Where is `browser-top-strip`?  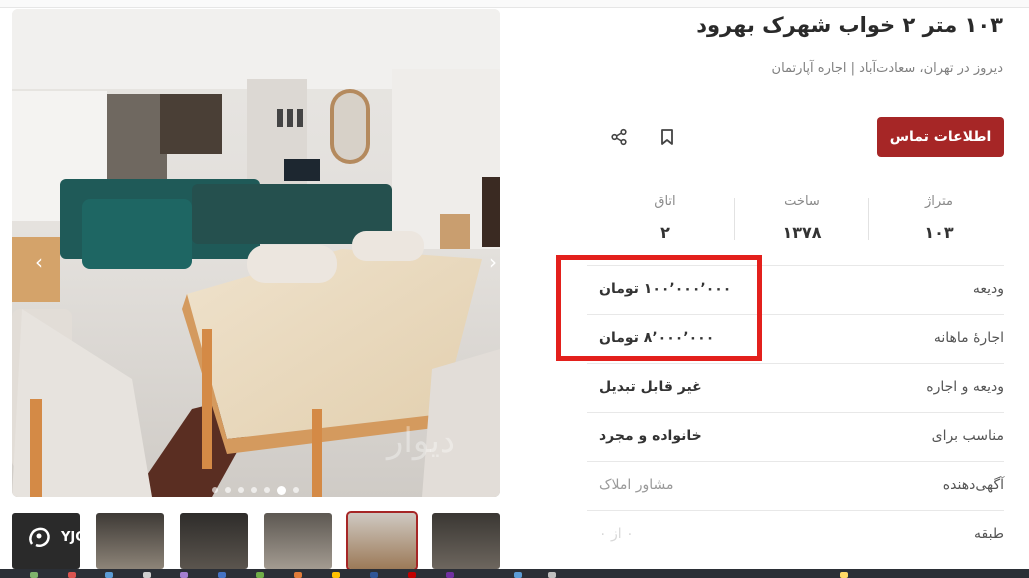 browser-top-strip is located at coordinates (514, 4).